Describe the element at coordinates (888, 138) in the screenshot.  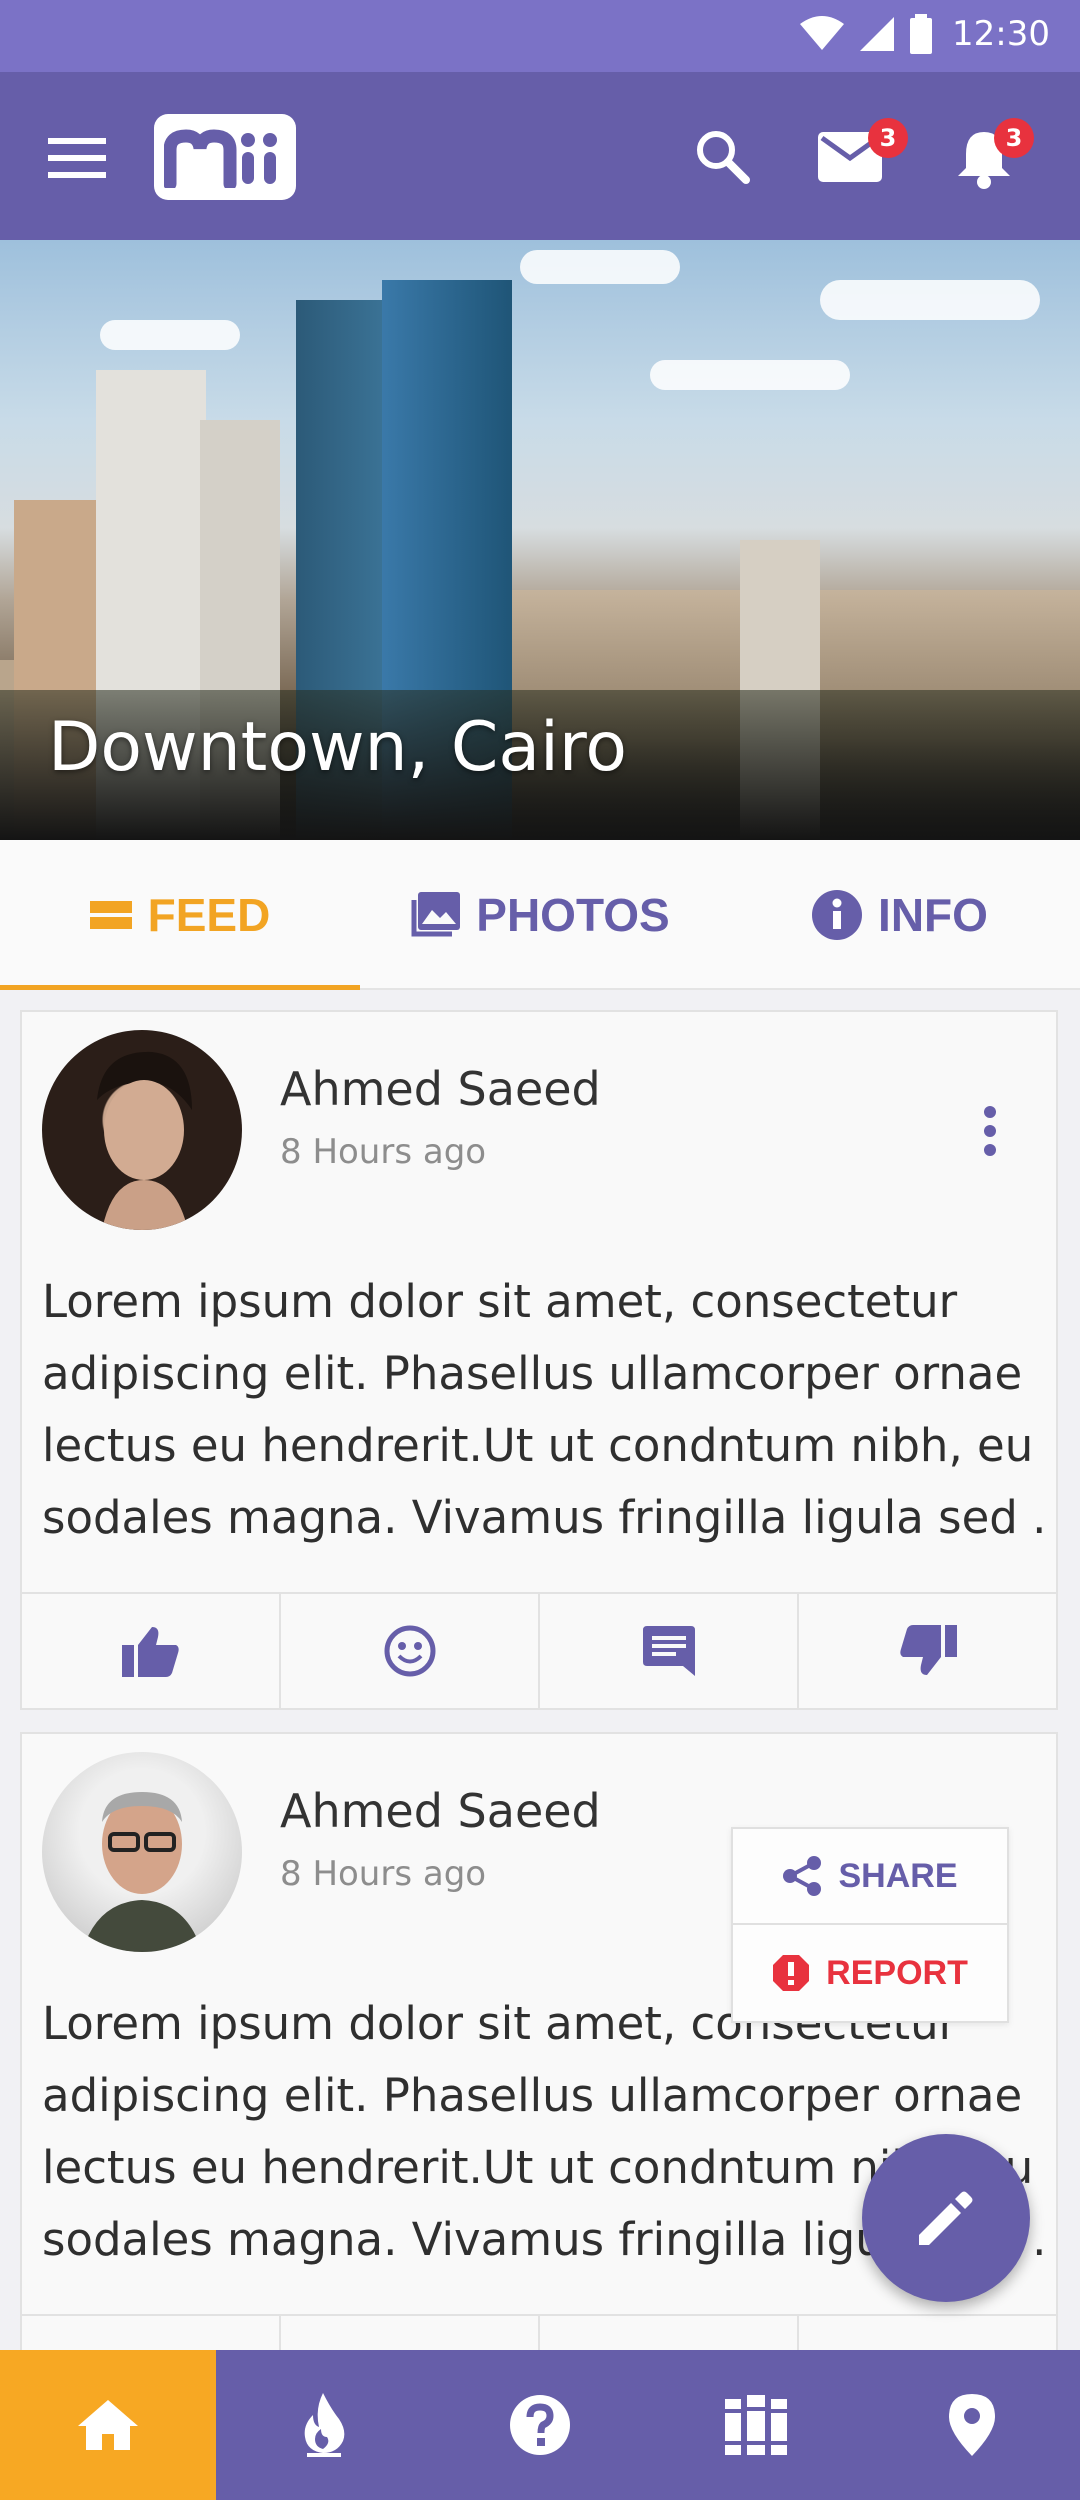
I see `mail-badge: 3` at that location.